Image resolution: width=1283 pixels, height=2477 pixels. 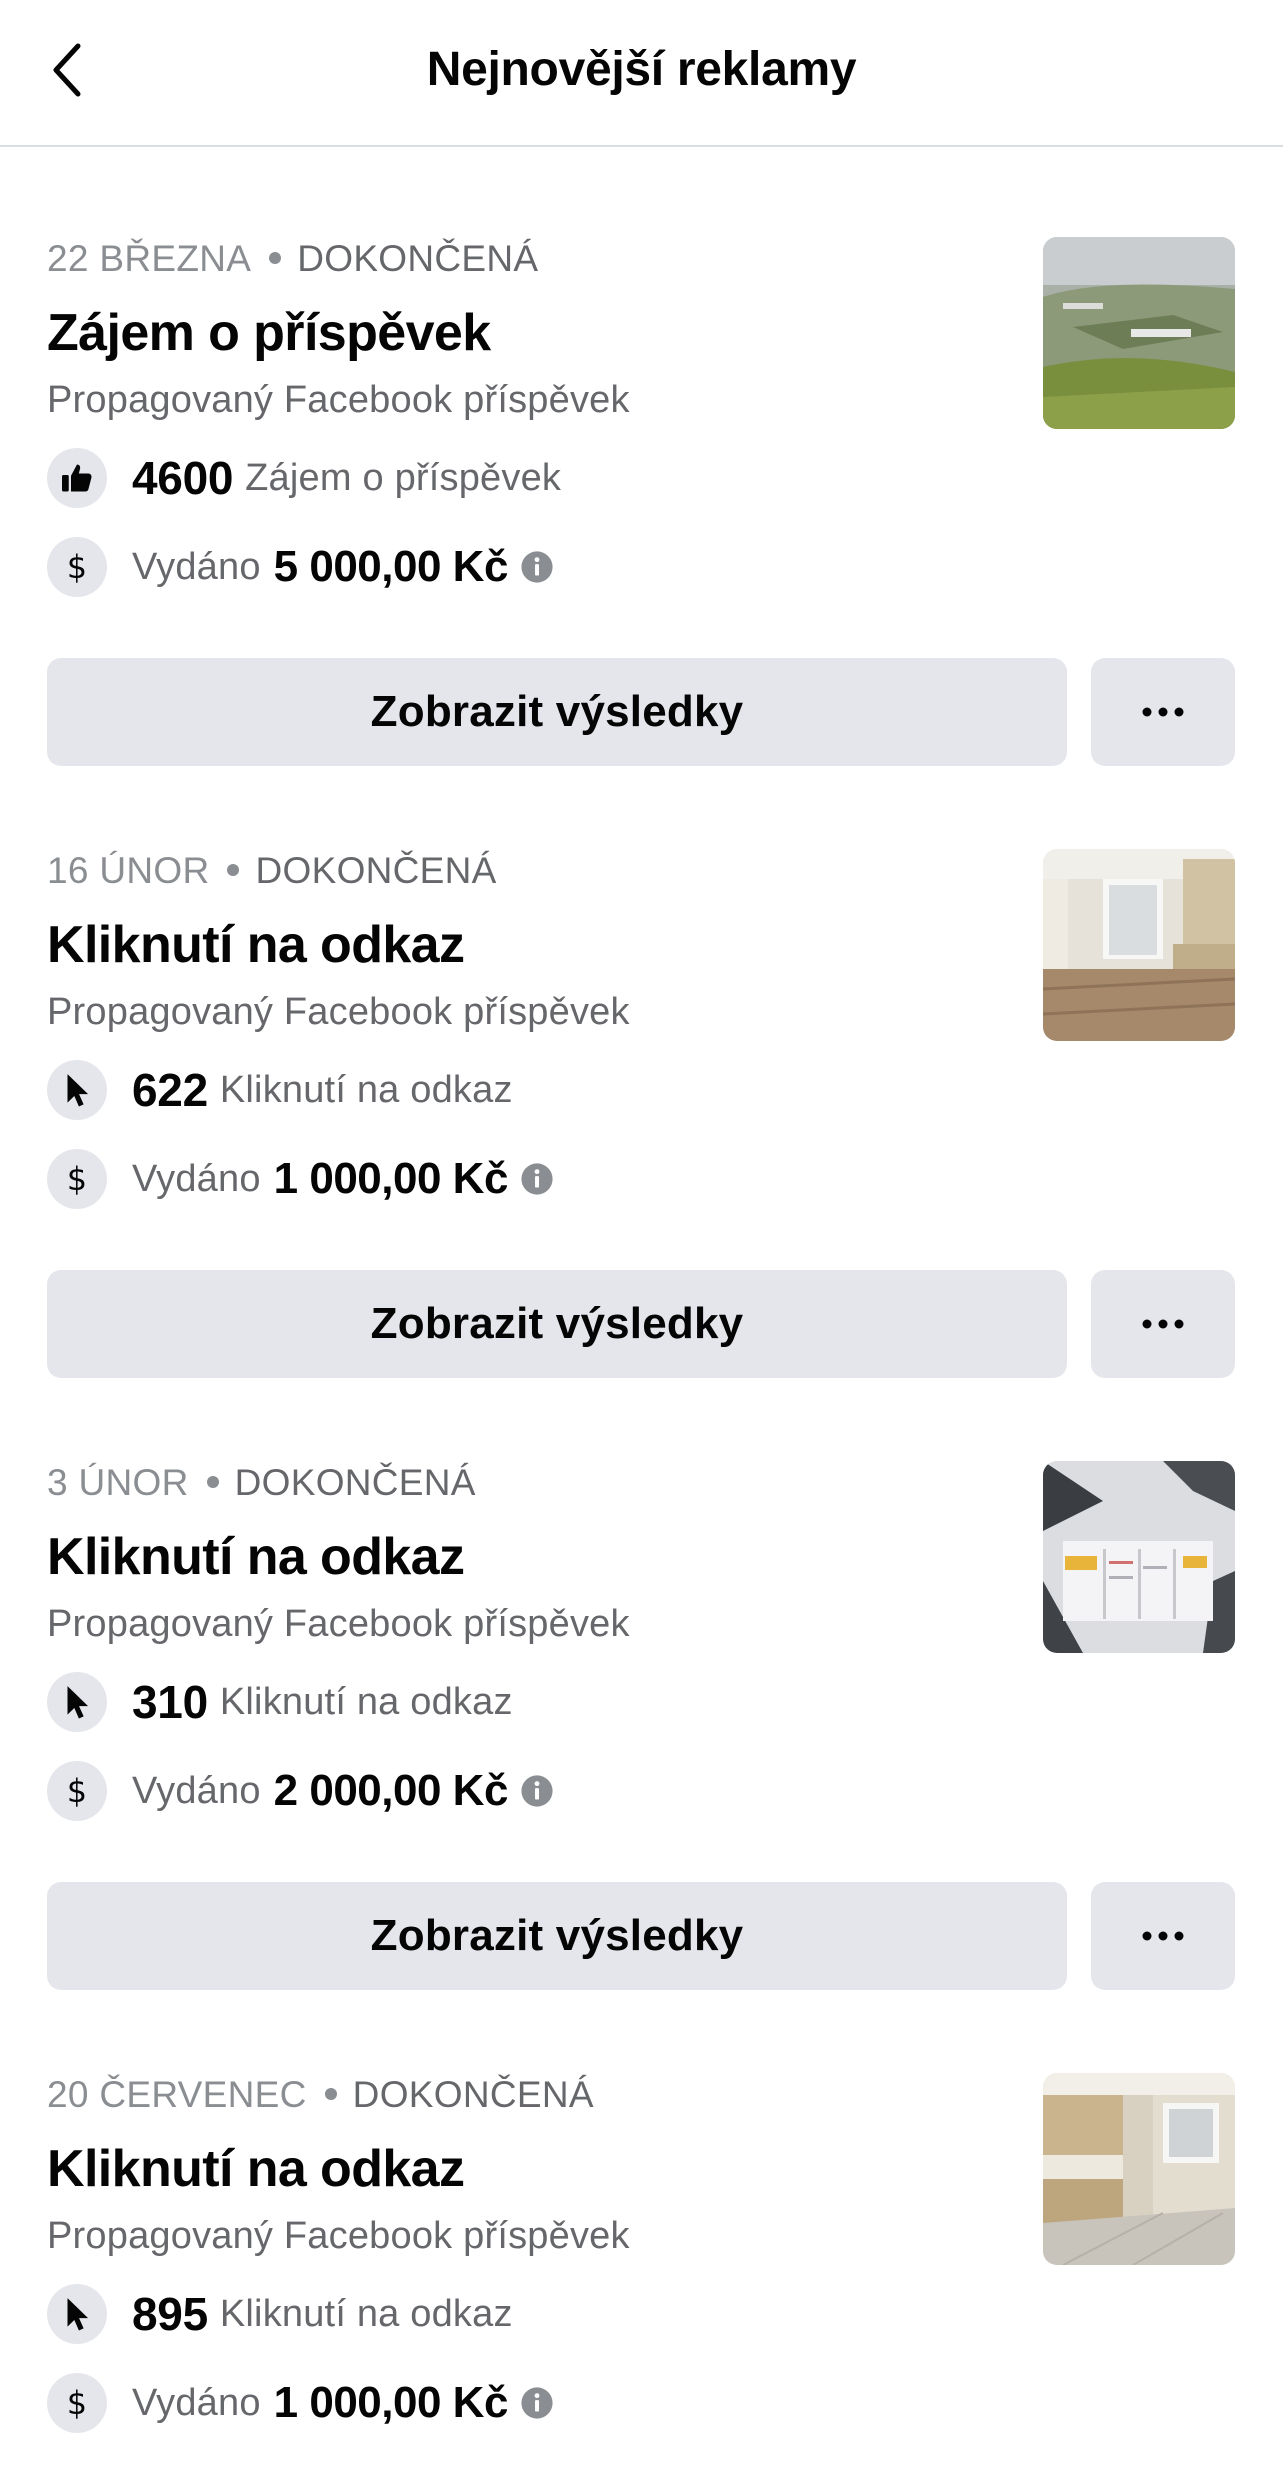 I want to click on ad-date: 16 ÚNOR, so click(x=128, y=870).